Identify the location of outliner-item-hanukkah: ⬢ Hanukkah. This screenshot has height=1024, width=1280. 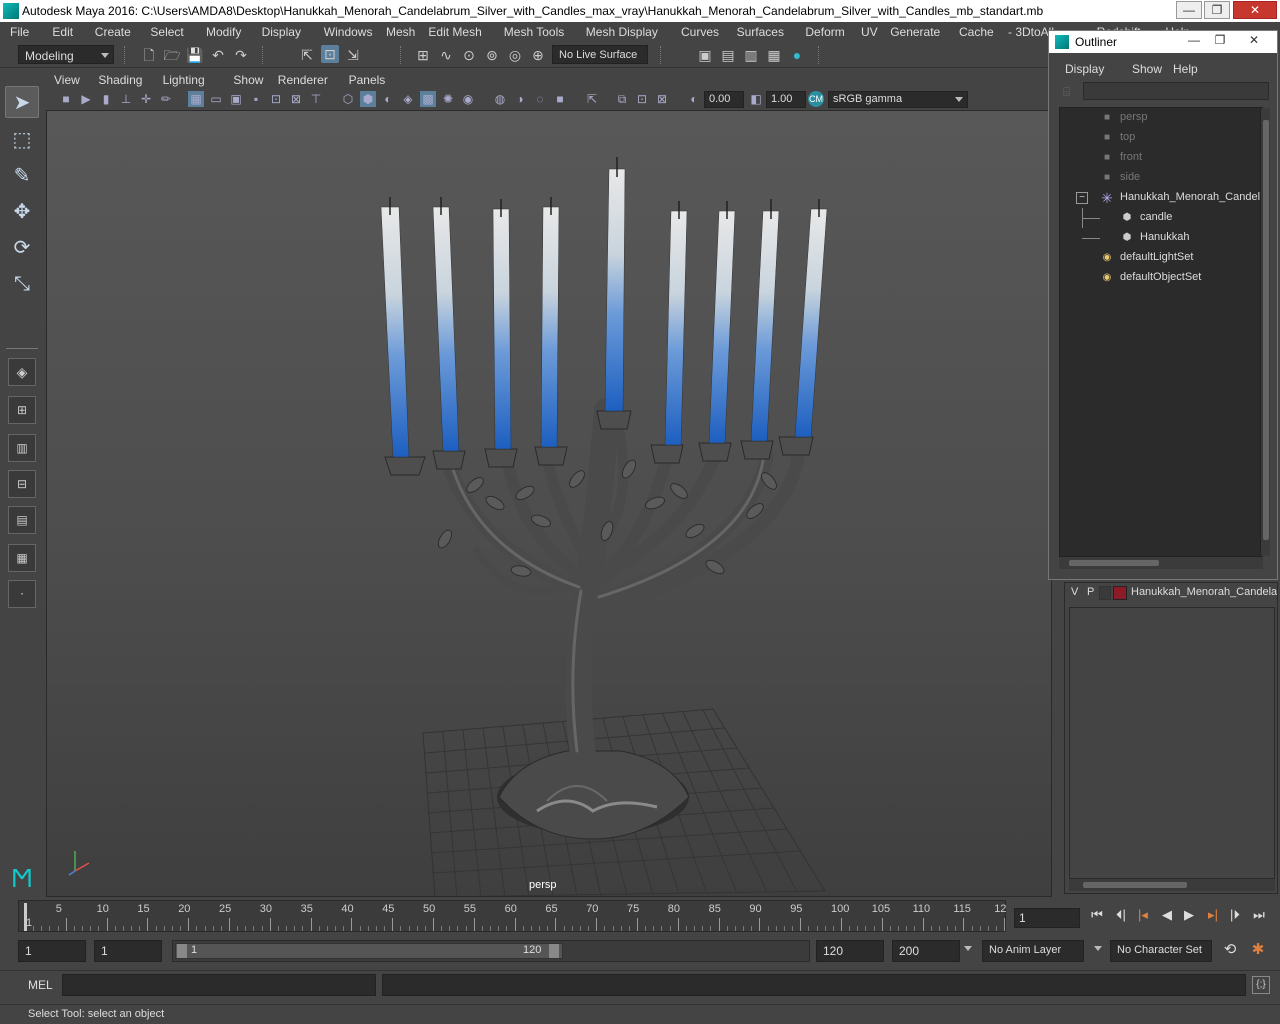
(1160, 238).